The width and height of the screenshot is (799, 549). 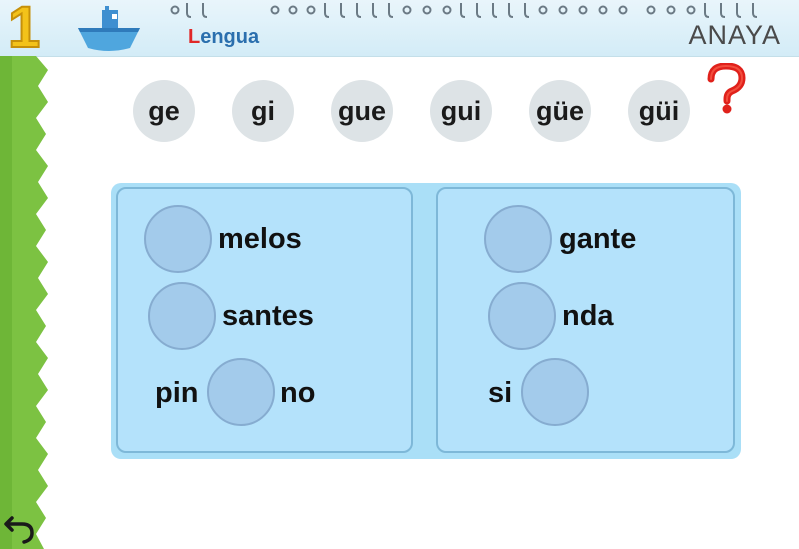 I want to click on word-fragment: nda, so click(x=588, y=316).